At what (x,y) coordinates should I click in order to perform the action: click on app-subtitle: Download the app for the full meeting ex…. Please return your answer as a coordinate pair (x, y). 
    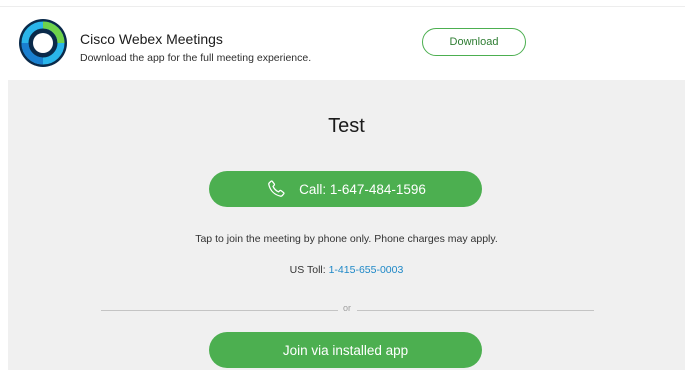
    Looking at the image, I should click on (196, 58).